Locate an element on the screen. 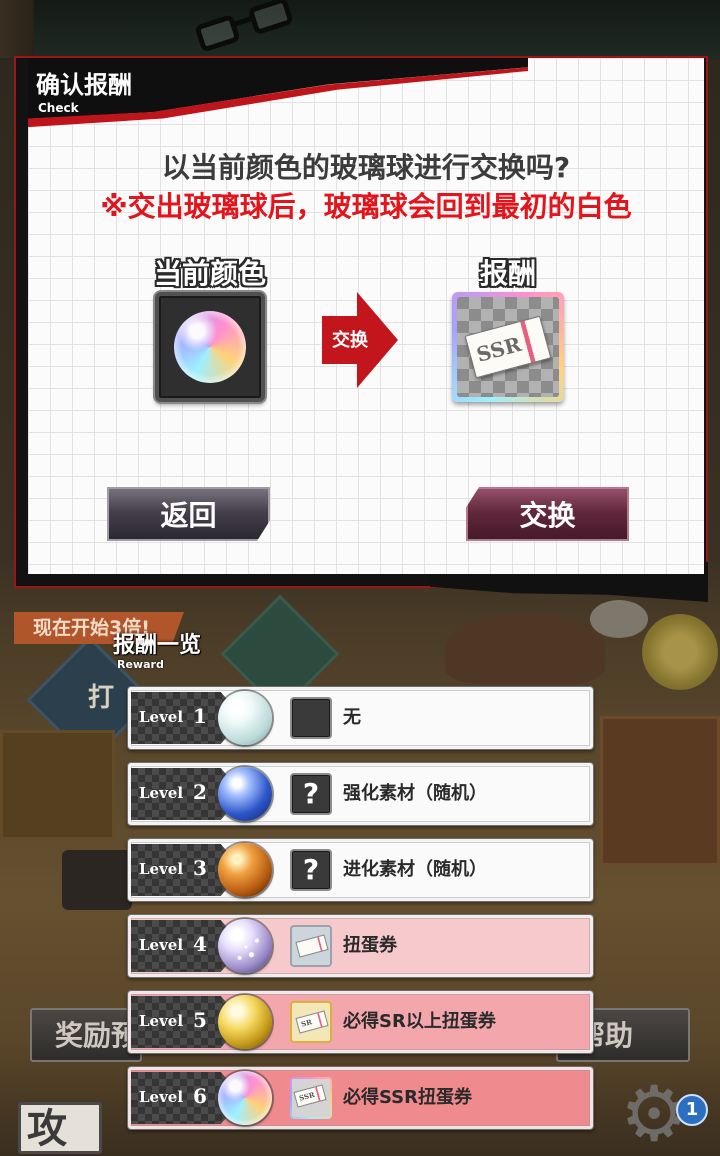 Image resolution: width=720 pixels, height=1156 pixels. level-number: 4 is located at coordinates (200, 944).